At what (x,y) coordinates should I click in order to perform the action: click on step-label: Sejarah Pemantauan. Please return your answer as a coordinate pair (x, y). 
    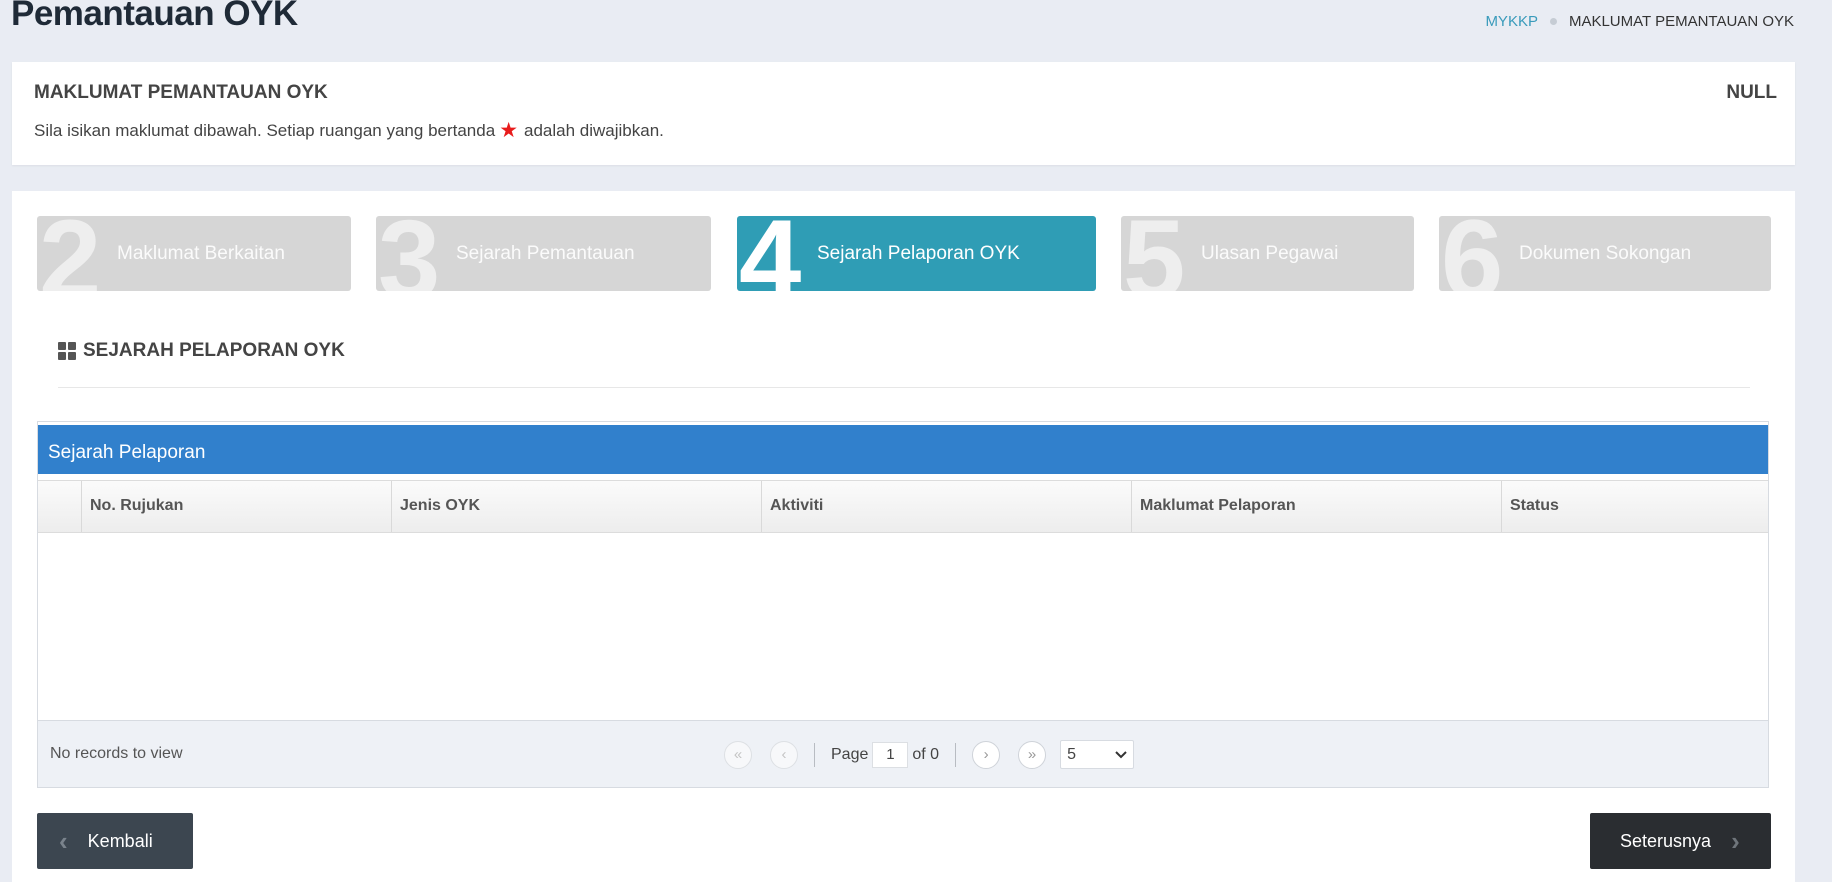
    Looking at the image, I should click on (545, 253).